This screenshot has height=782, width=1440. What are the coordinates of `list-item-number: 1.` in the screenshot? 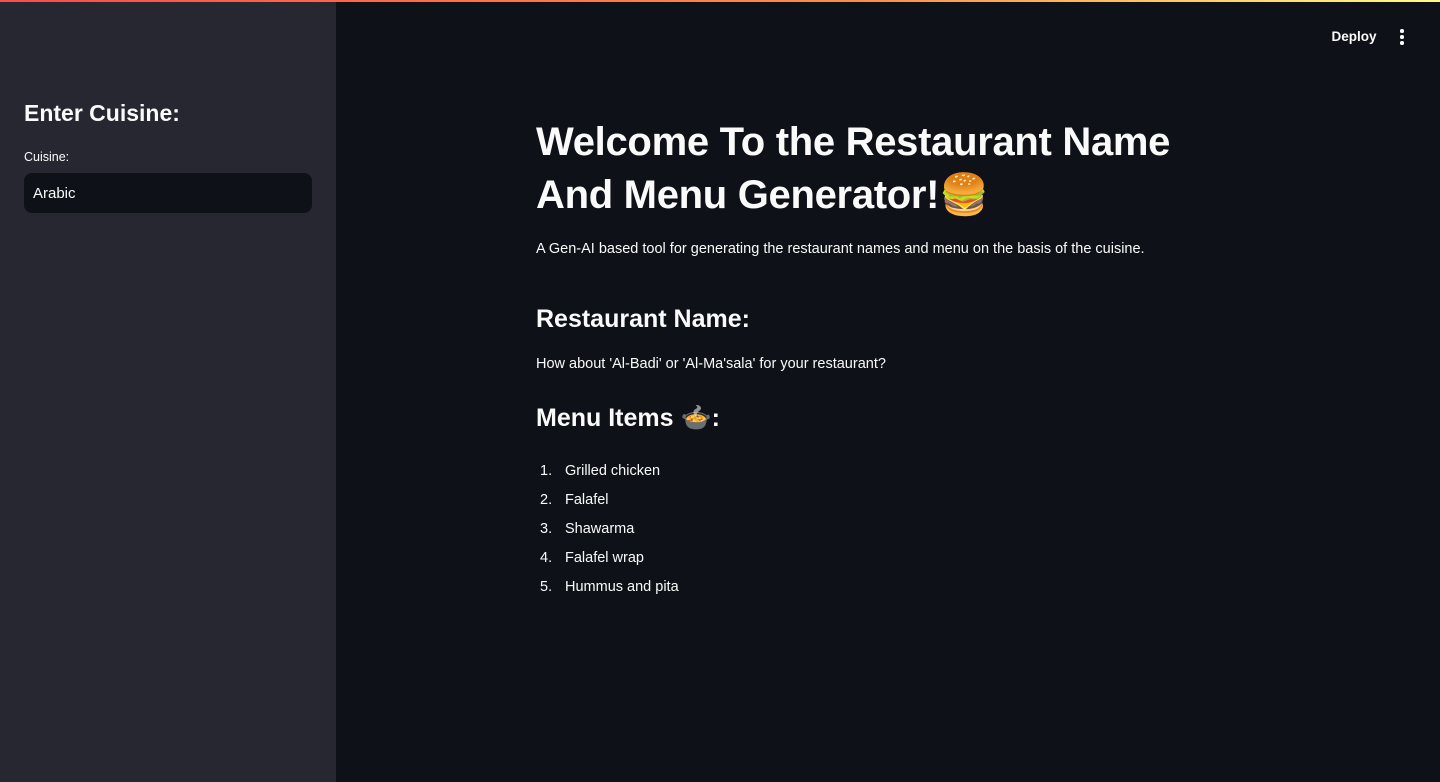 It's located at (546, 471).